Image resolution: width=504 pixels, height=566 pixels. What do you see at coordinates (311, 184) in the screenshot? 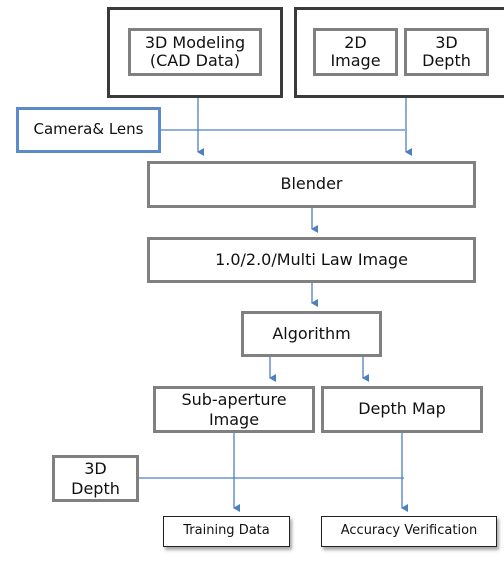
I see `node-blender: Blender` at bounding box center [311, 184].